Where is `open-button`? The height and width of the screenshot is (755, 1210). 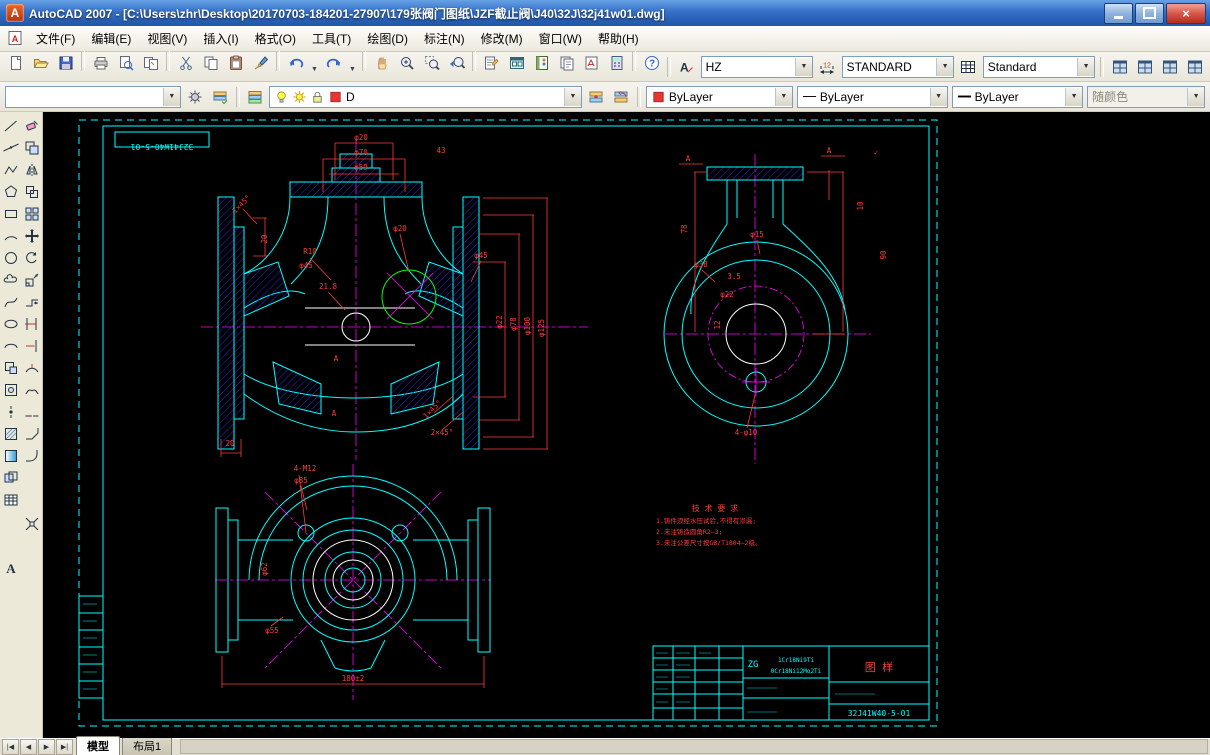 open-button is located at coordinates (40, 63).